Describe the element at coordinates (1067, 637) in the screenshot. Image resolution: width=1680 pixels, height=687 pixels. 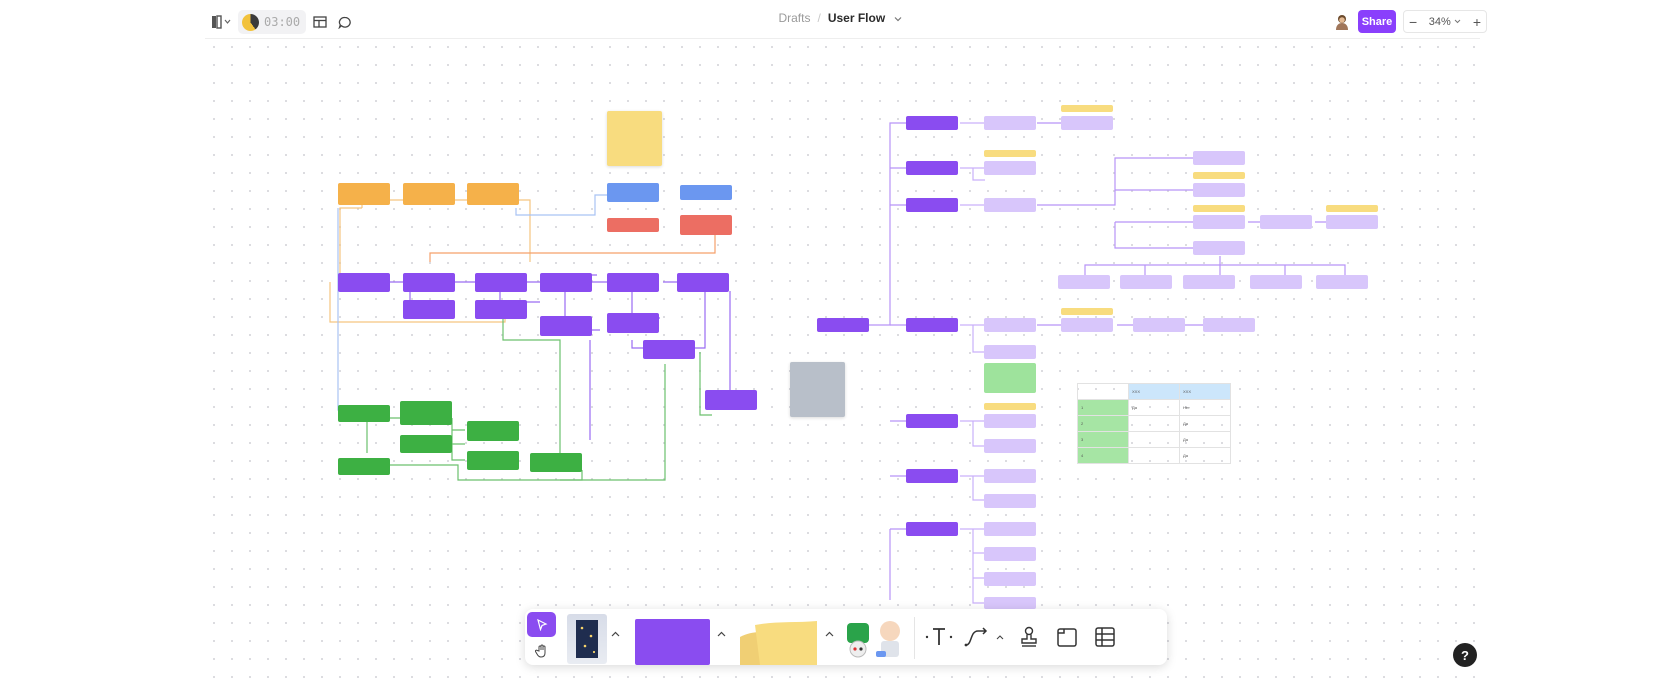
I see `frame-tool` at that location.